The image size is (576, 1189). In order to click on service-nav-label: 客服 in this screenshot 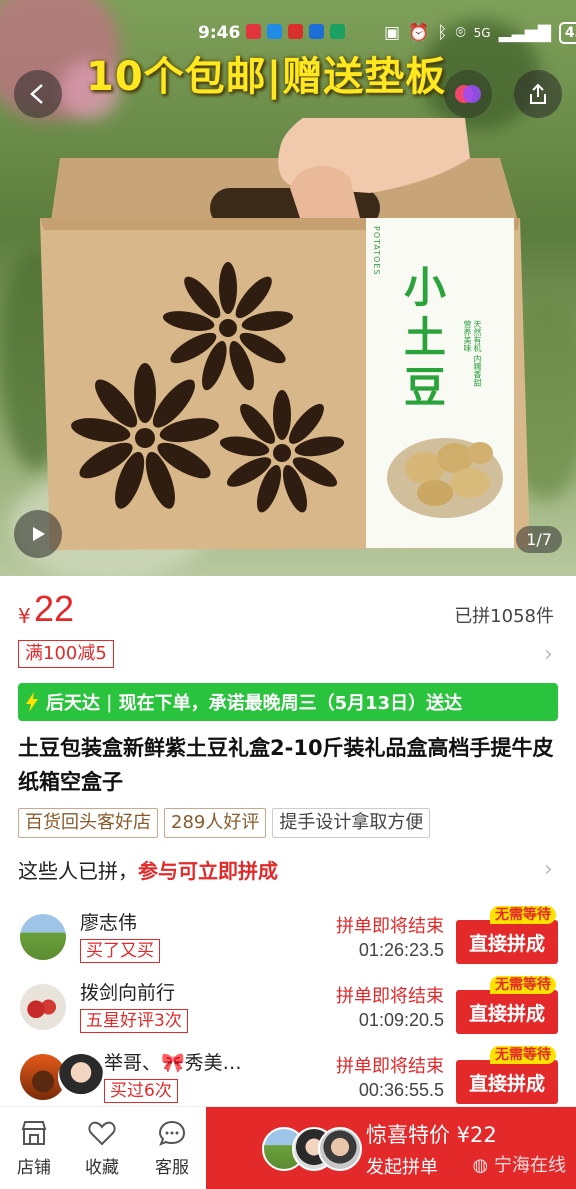, I will do `click(172, 1168)`.